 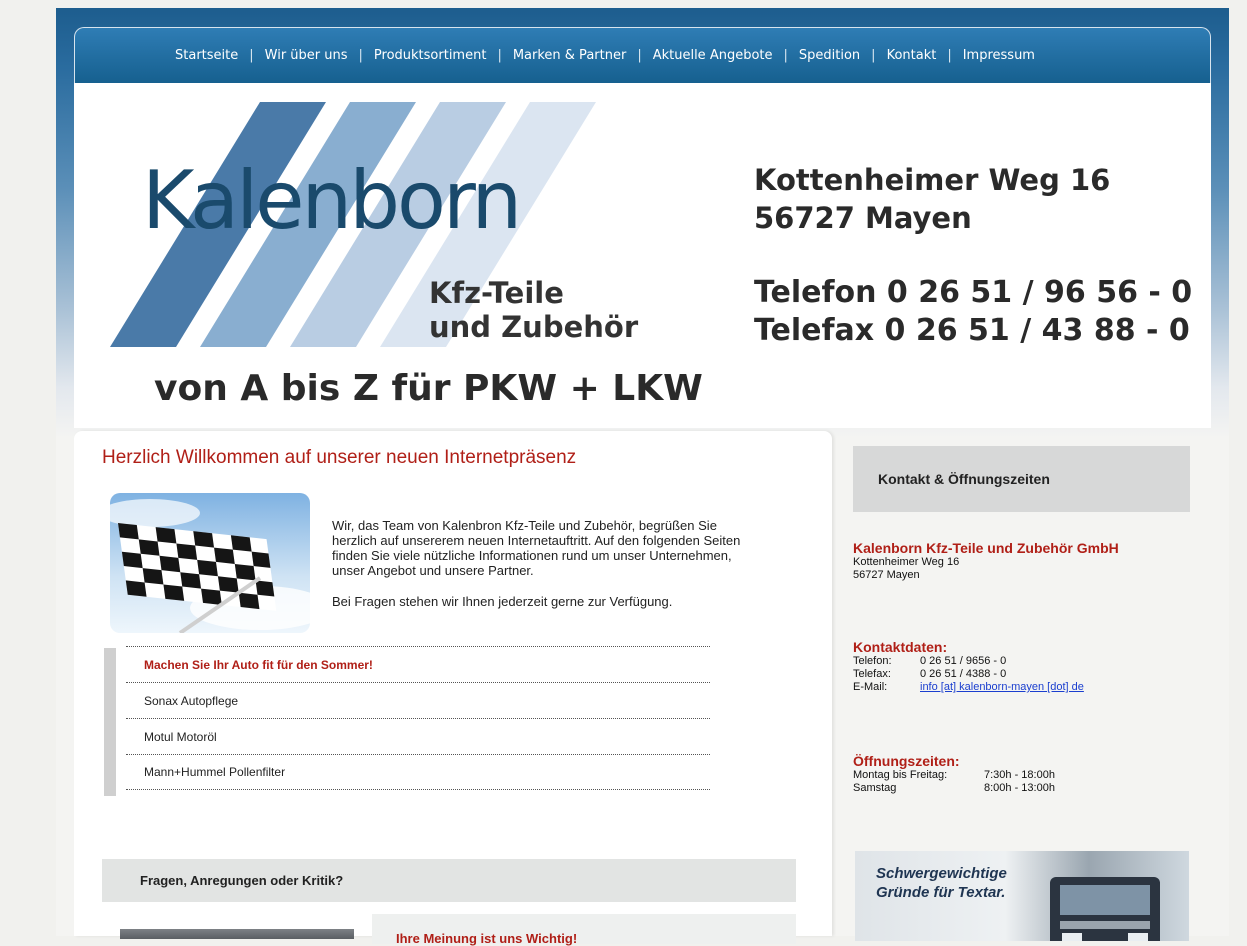 I want to click on hours-weekday-label: Montag bis Freitag:, so click(x=900, y=775).